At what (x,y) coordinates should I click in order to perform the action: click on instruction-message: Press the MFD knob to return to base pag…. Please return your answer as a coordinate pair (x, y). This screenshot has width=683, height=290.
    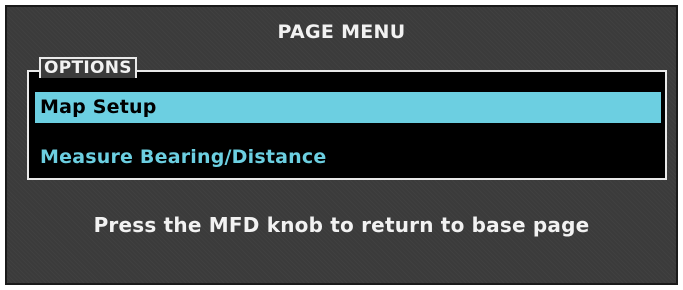
    Looking at the image, I should click on (341, 225).